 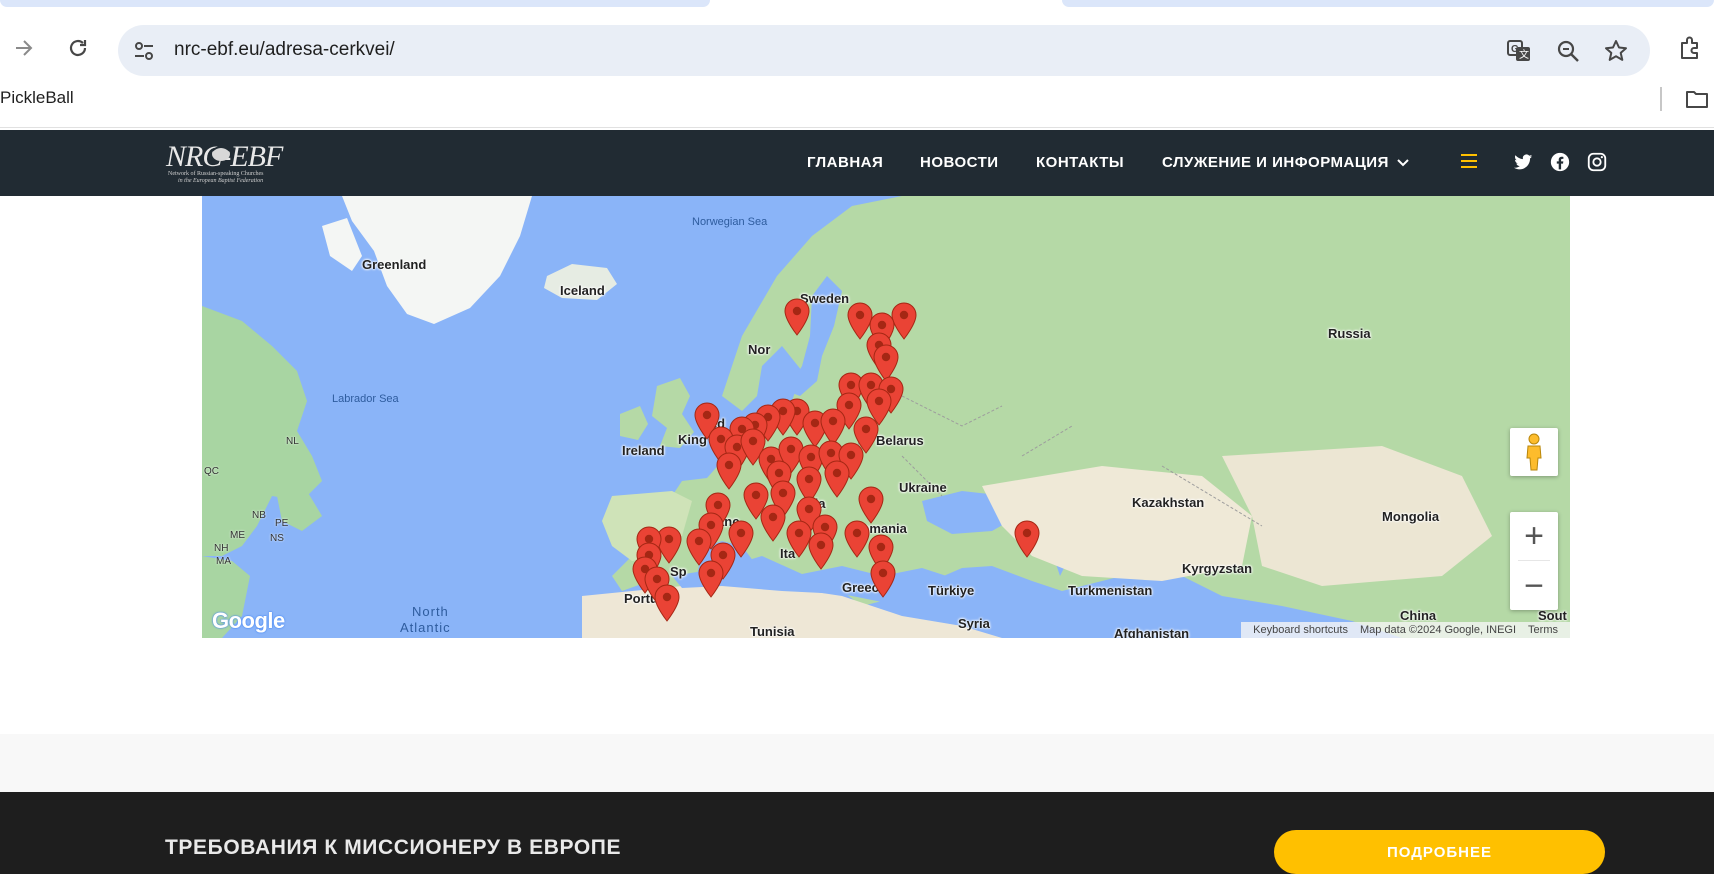 What do you see at coordinates (772, 631) in the screenshot?
I see `map-label-tunisia: Tunisia` at bounding box center [772, 631].